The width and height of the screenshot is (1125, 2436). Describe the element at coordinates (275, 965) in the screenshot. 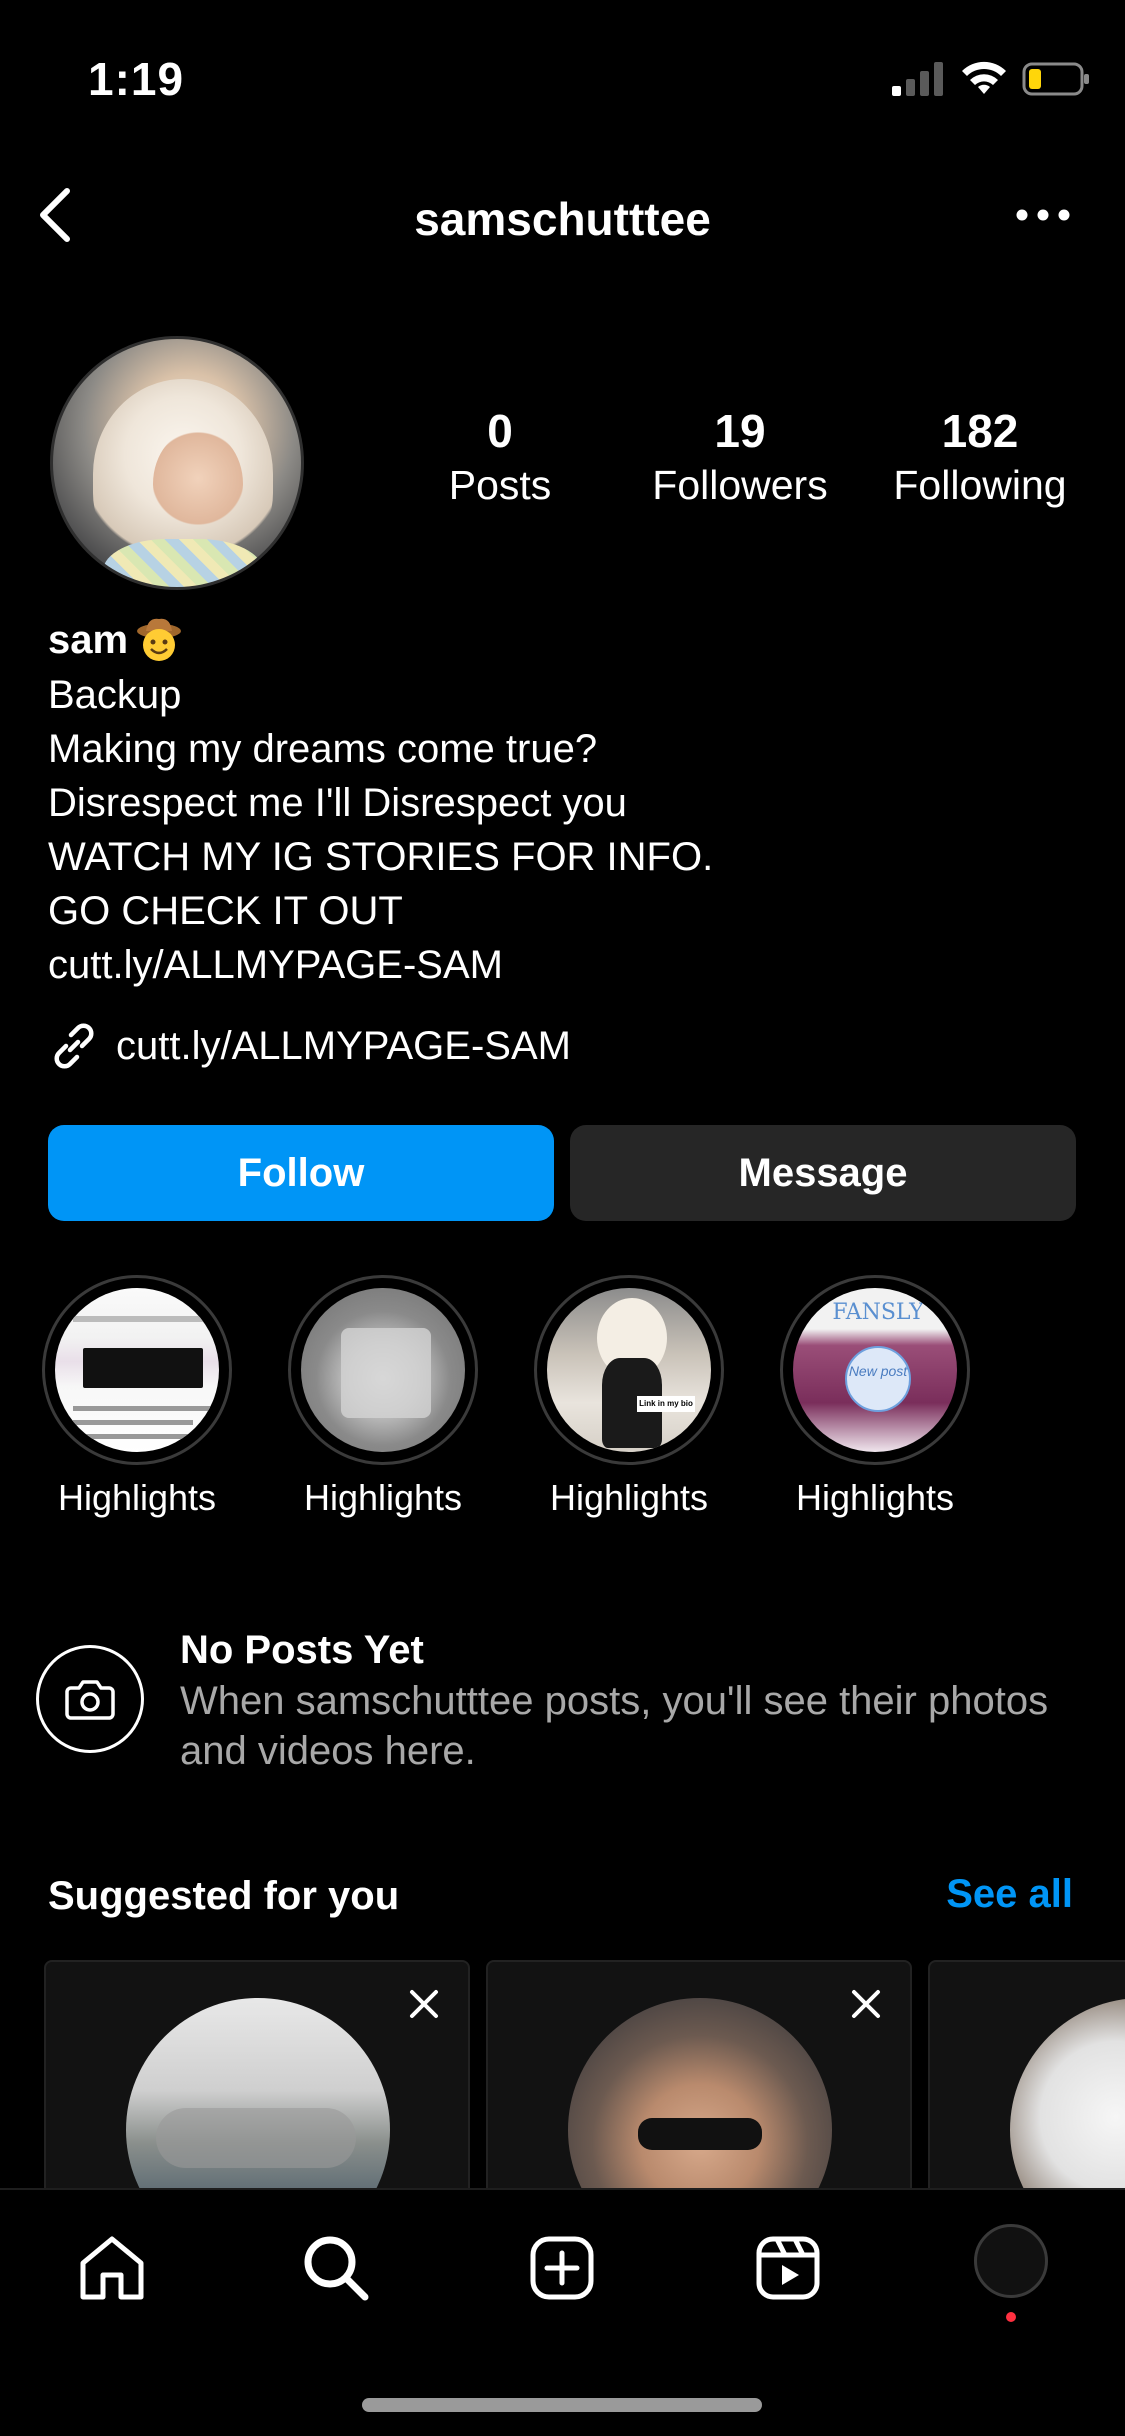

I see `bio-line: cutt.ly/ALLMYPAGE-SAM` at that location.